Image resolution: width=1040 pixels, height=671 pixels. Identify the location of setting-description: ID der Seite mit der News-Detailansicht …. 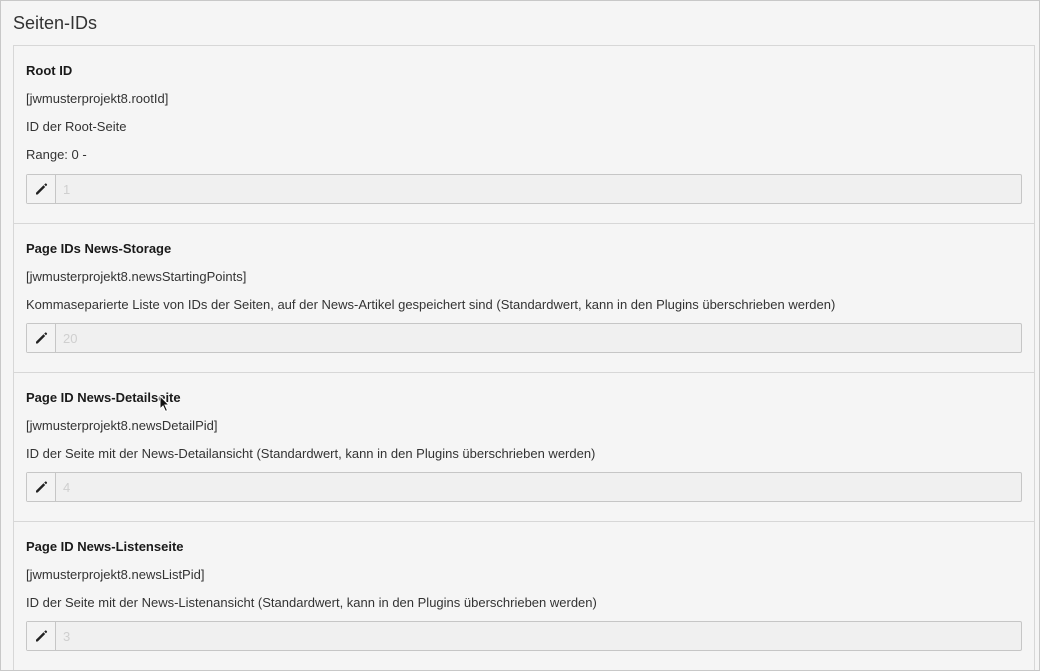
(311, 453).